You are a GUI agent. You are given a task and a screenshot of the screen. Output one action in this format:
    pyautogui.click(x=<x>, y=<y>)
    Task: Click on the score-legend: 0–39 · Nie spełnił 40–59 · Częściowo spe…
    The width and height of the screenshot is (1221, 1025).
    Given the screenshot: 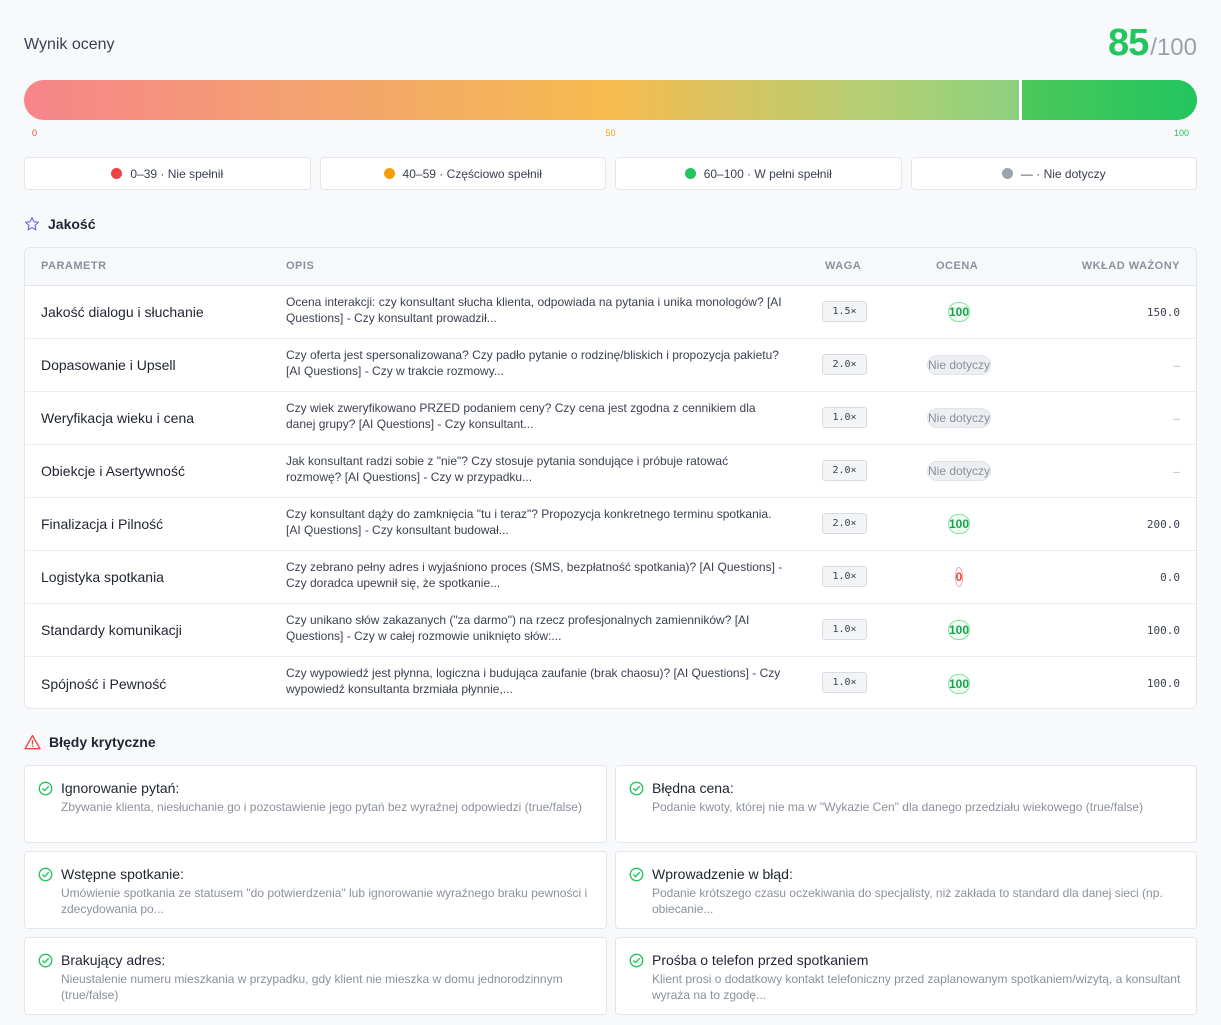 What is the action you would take?
    pyautogui.click(x=610, y=173)
    